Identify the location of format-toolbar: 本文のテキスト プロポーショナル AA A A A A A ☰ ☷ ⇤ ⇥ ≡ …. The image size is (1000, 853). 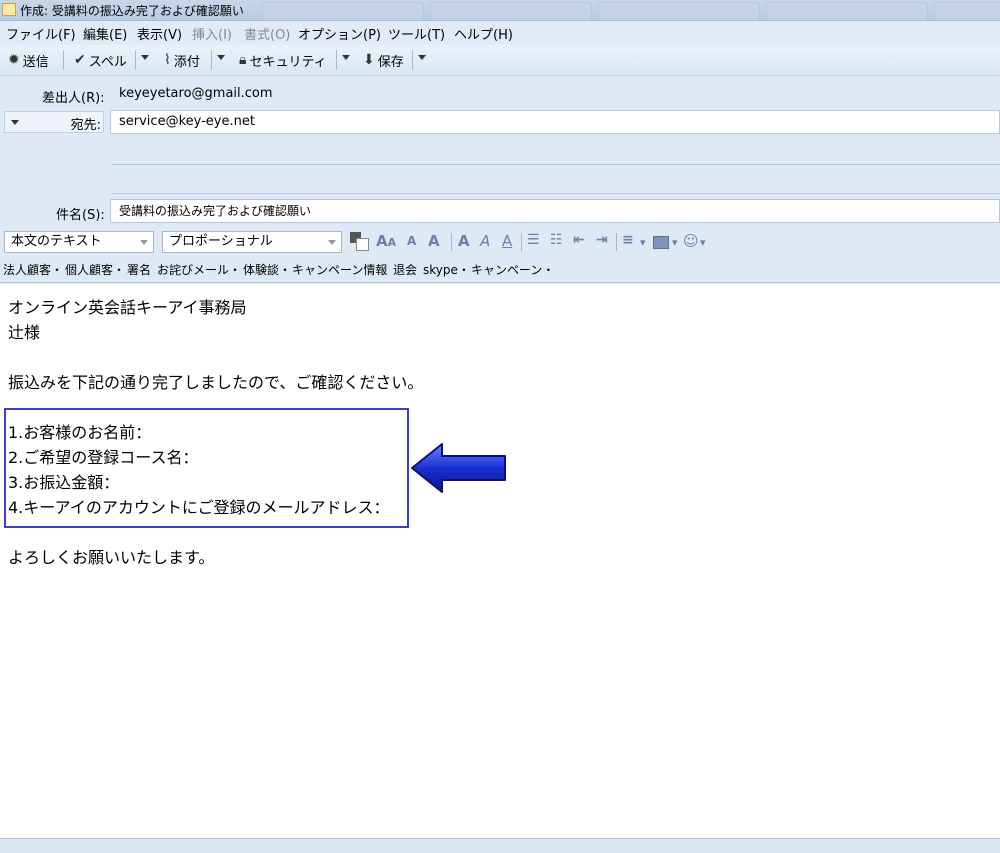
(500, 242).